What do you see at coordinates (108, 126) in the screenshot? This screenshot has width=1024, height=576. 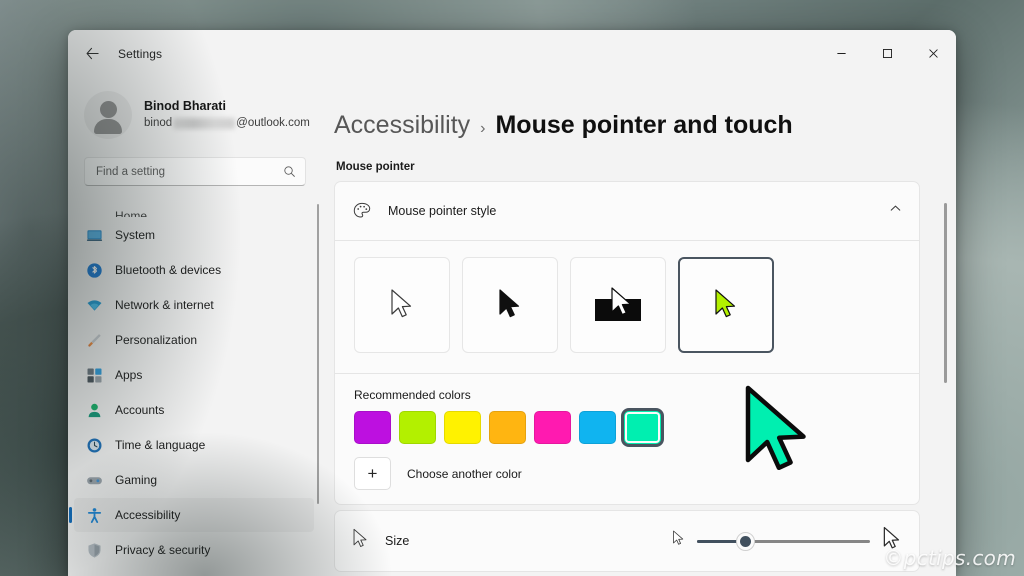 I see `avatar-body` at bounding box center [108, 126].